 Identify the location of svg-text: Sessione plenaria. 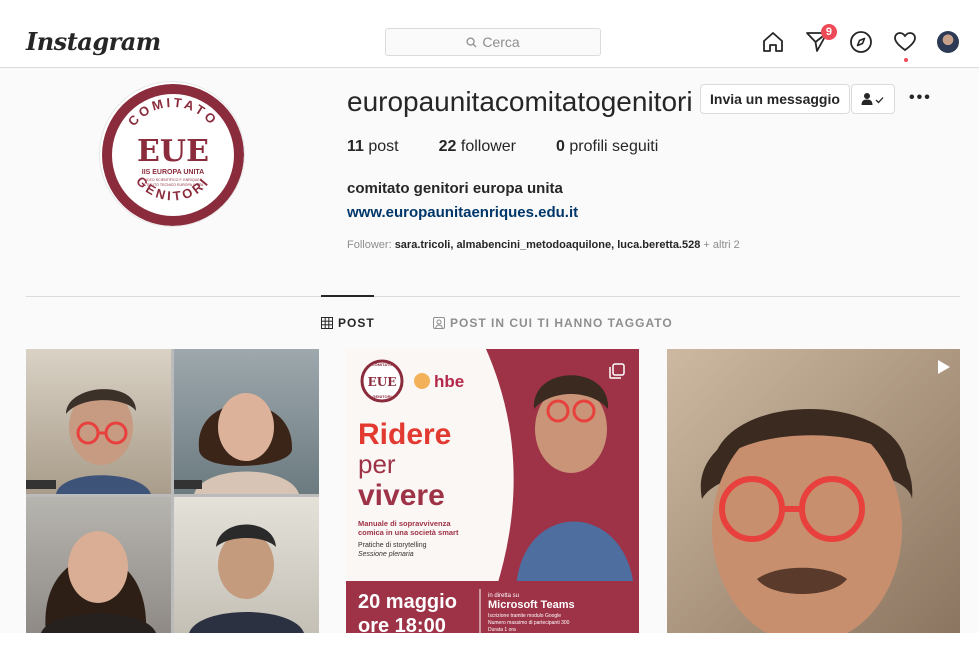
(386, 554).